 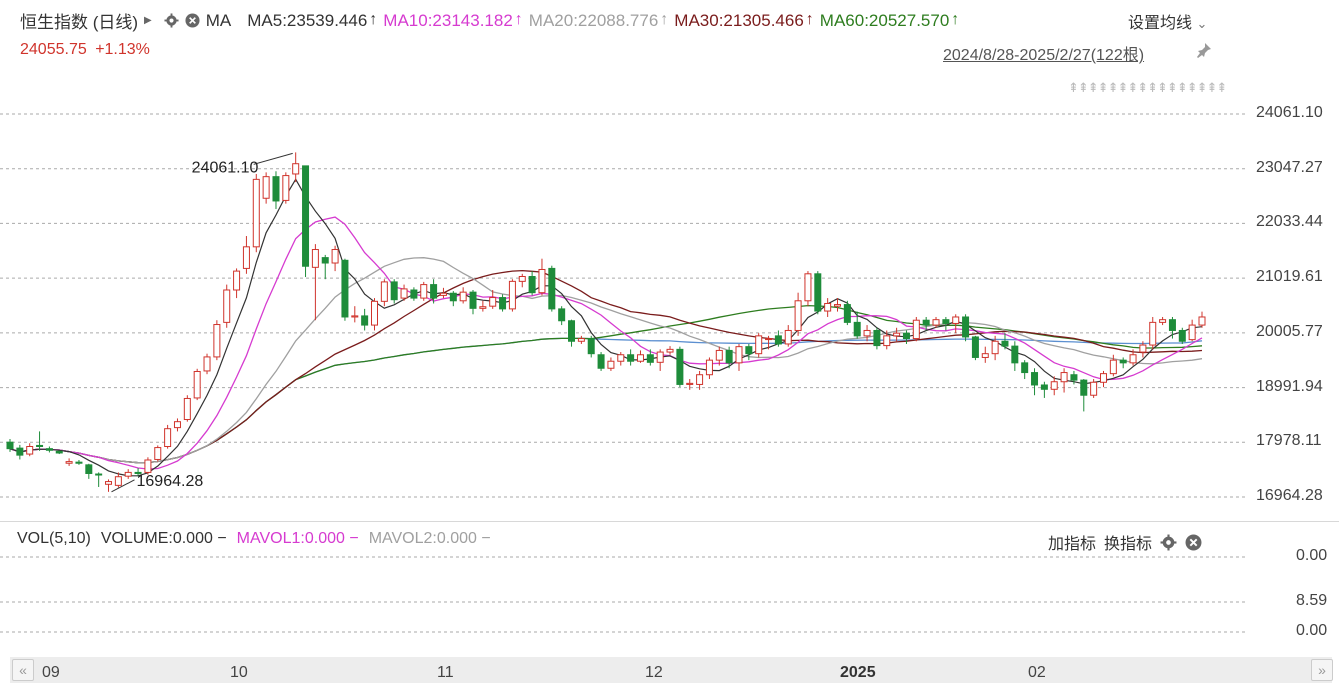 I want to click on scroll-left-button: «, so click(x=23, y=670).